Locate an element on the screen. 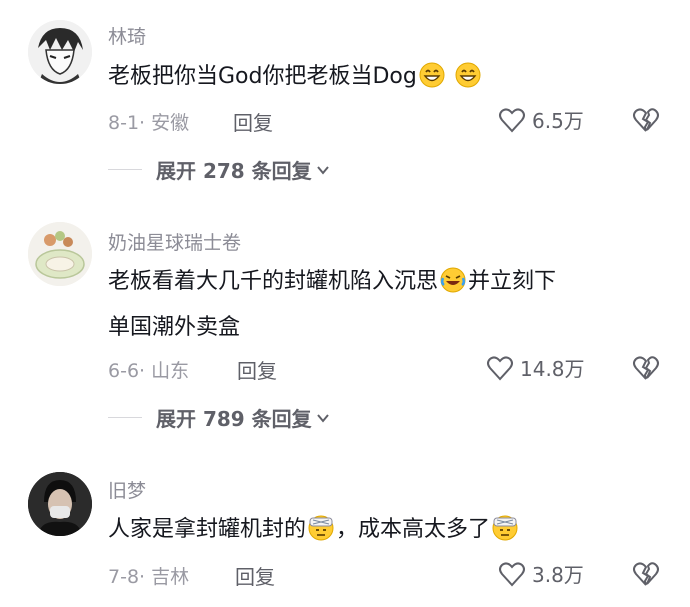  comment-date-location: 6-6· 山东 is located at coordinates (149, 371).